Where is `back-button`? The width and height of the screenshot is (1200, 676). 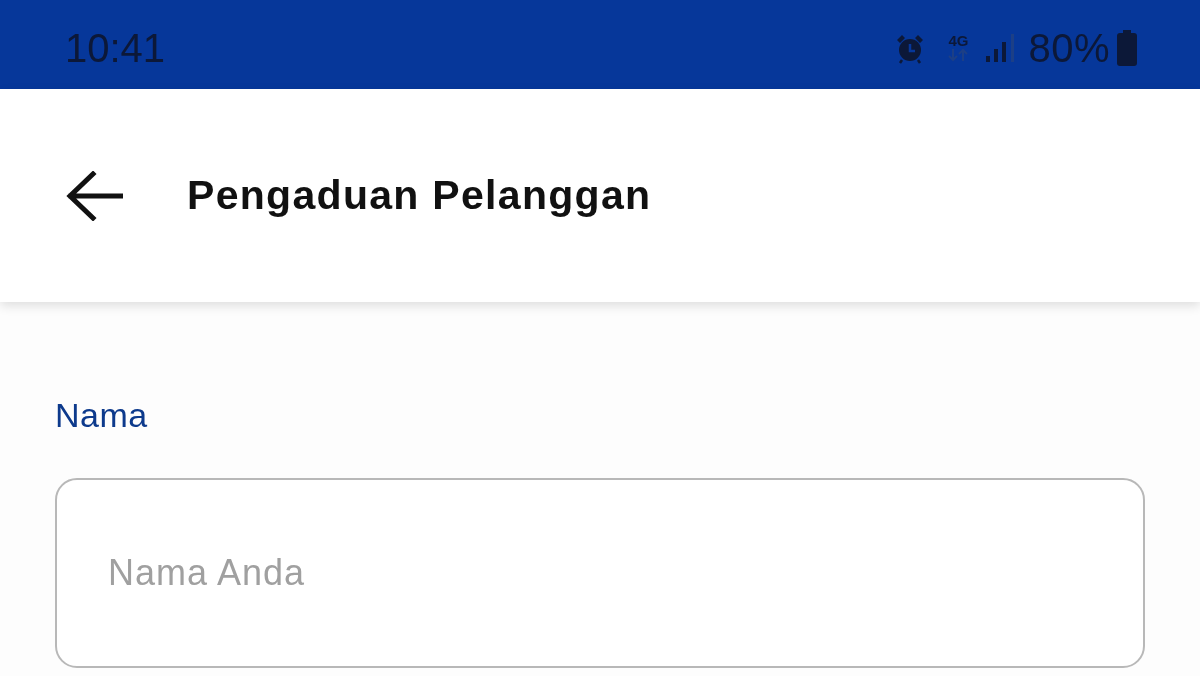 back-button is located at coordinates (94, 195).